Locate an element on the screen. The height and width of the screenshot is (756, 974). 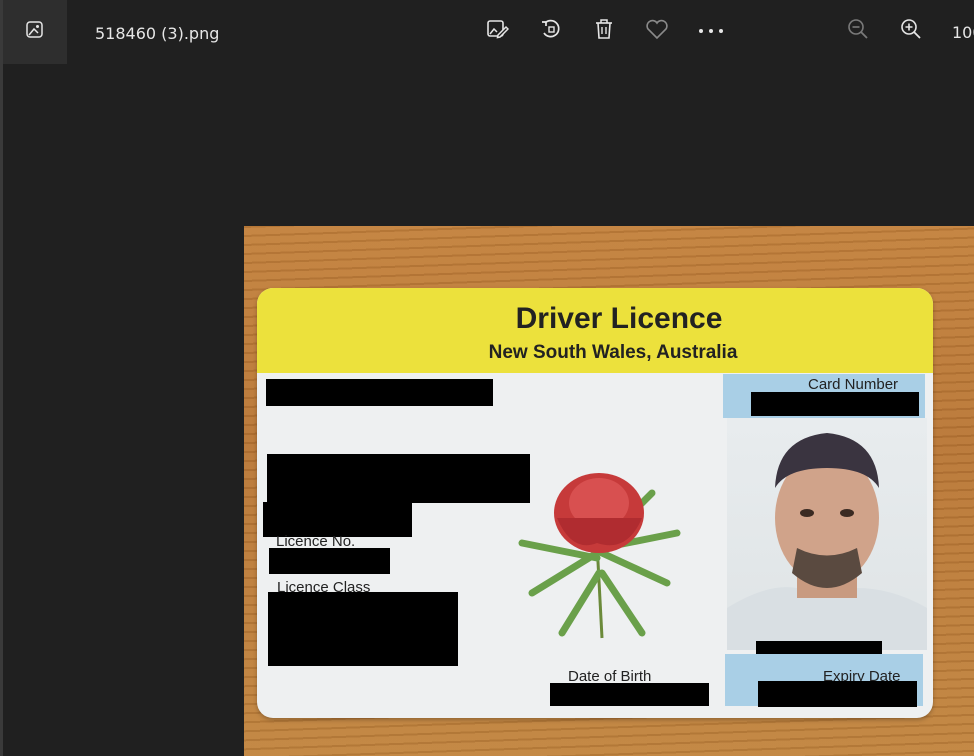
zoom-level: 100% is located at coordinates (963, 32).